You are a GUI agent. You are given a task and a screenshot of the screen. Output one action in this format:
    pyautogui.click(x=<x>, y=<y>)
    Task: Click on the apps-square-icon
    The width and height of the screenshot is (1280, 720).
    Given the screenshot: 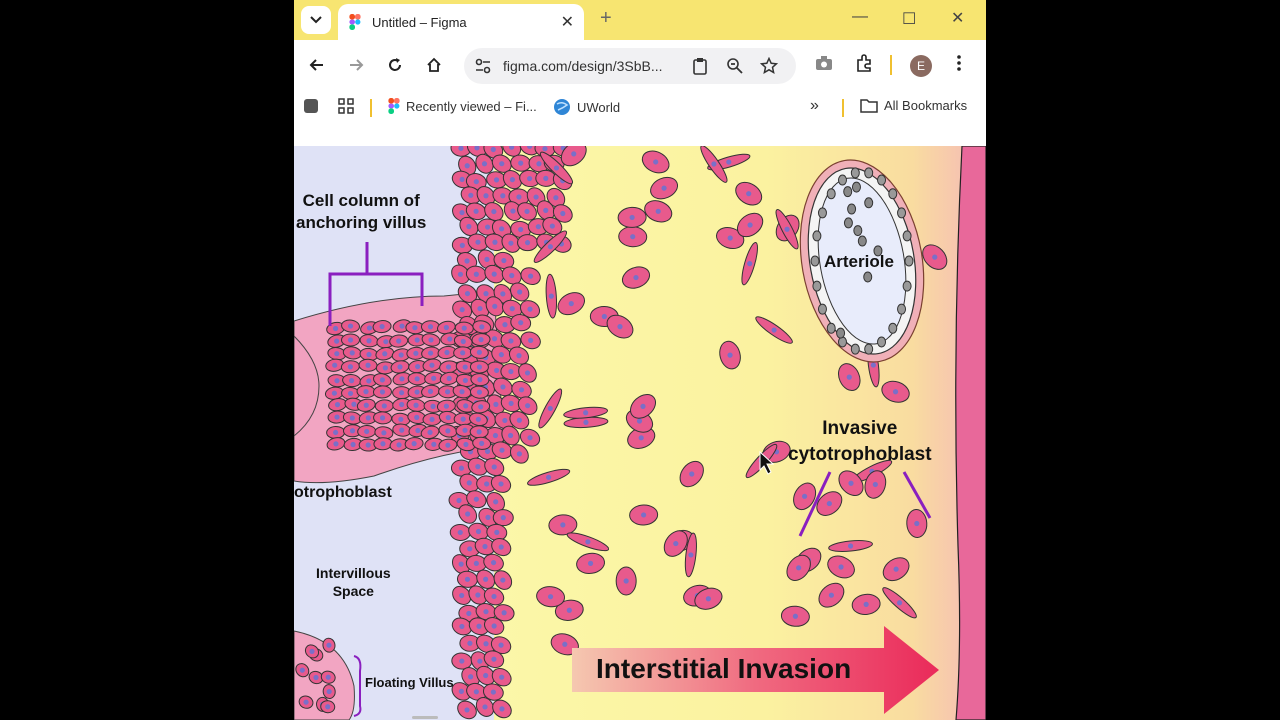 What is the action you would take?
    pyautogui.click(x=311, y=106)
    